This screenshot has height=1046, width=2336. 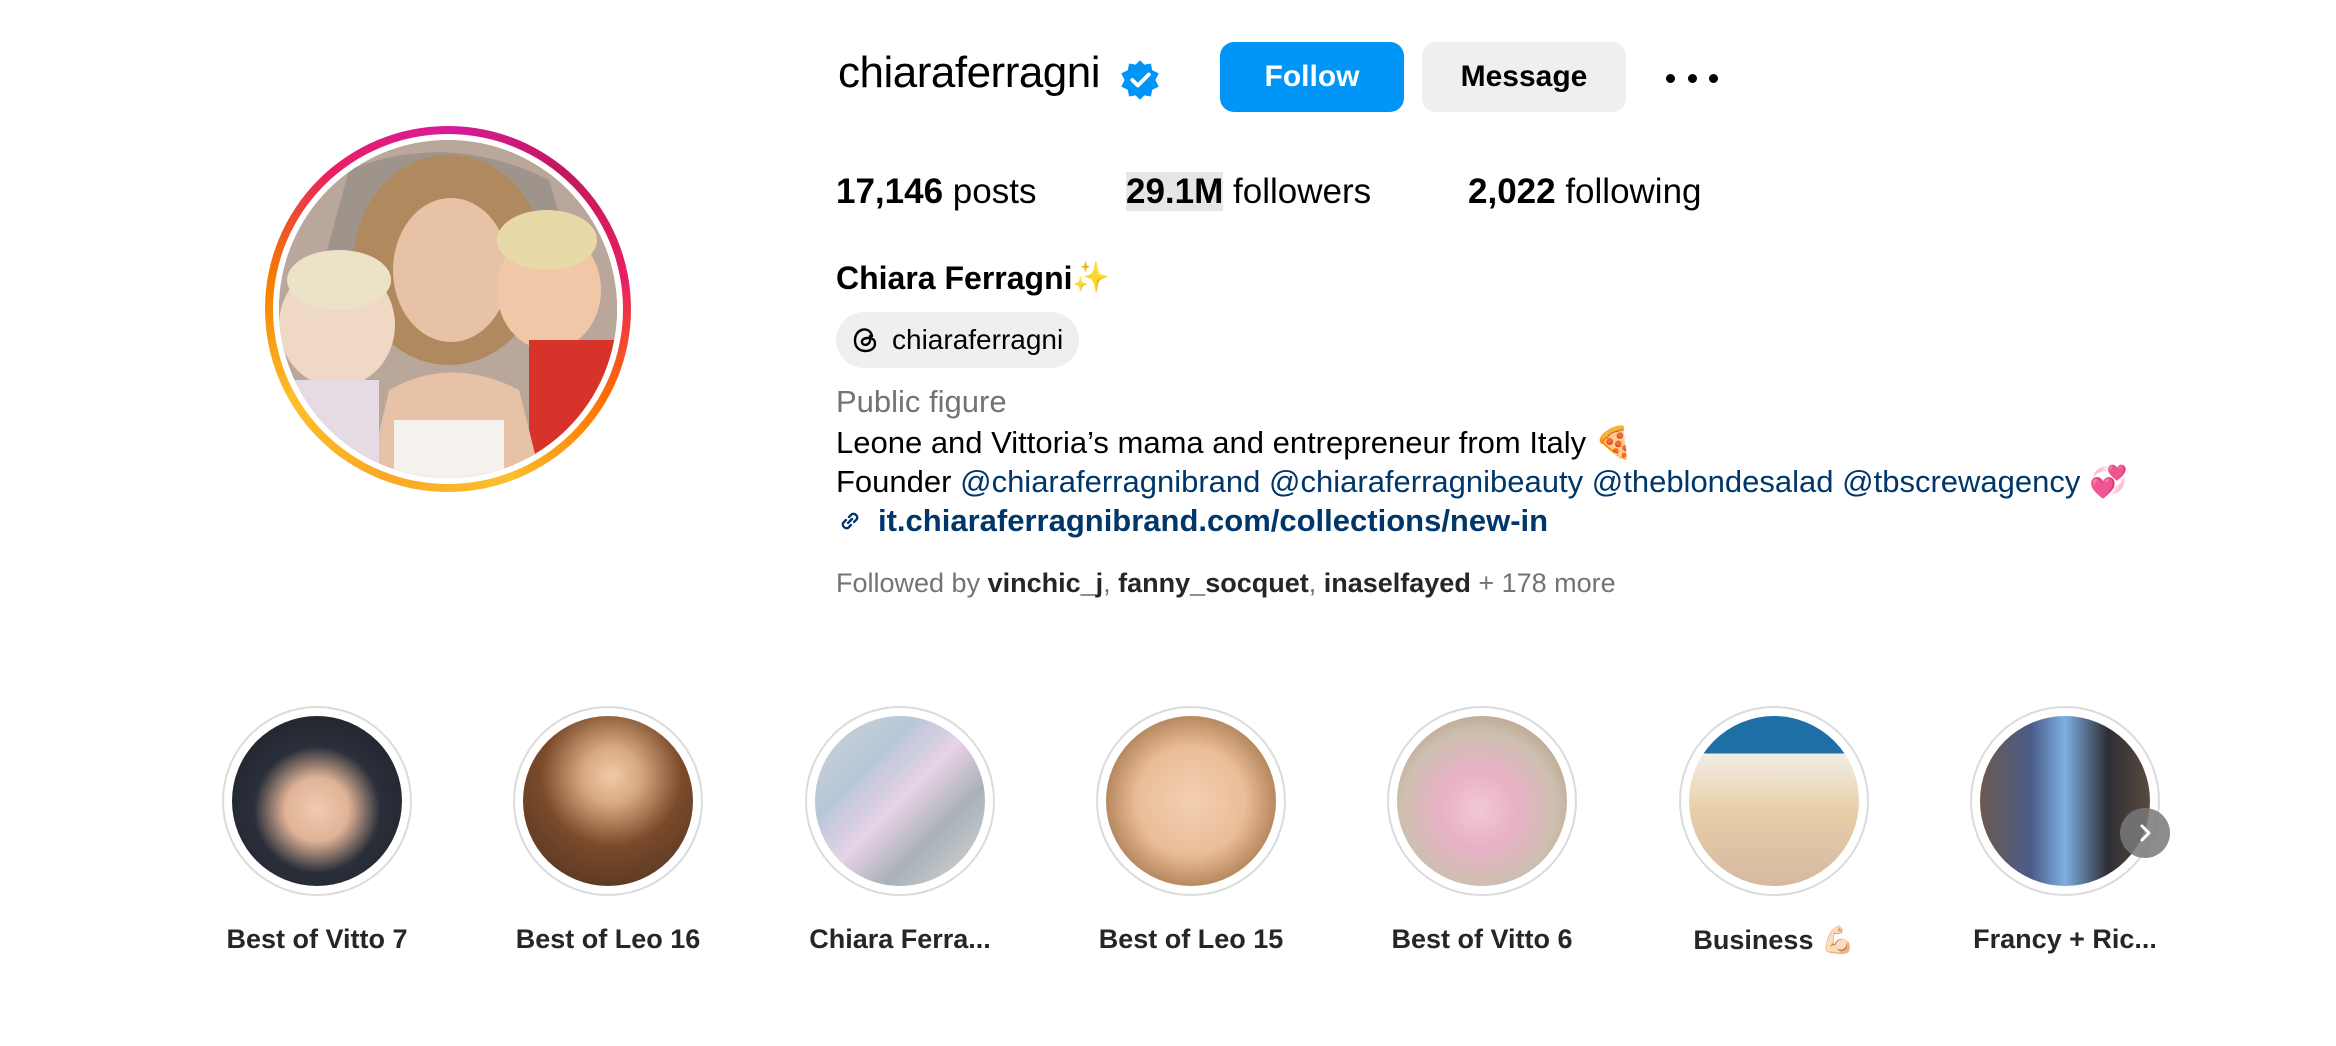 What do you see at coordinates (1633, 191) in the screenshot?
I see `following-label: following` at bounding box center [1633, 191].